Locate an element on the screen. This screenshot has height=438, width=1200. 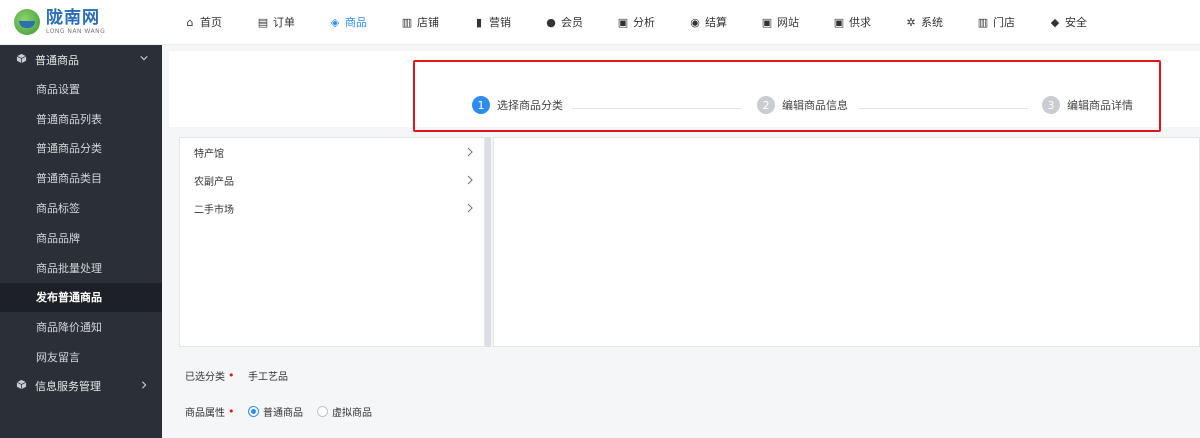
step-2: 2 编辑商品信息 is located at coordinates (802, 105).